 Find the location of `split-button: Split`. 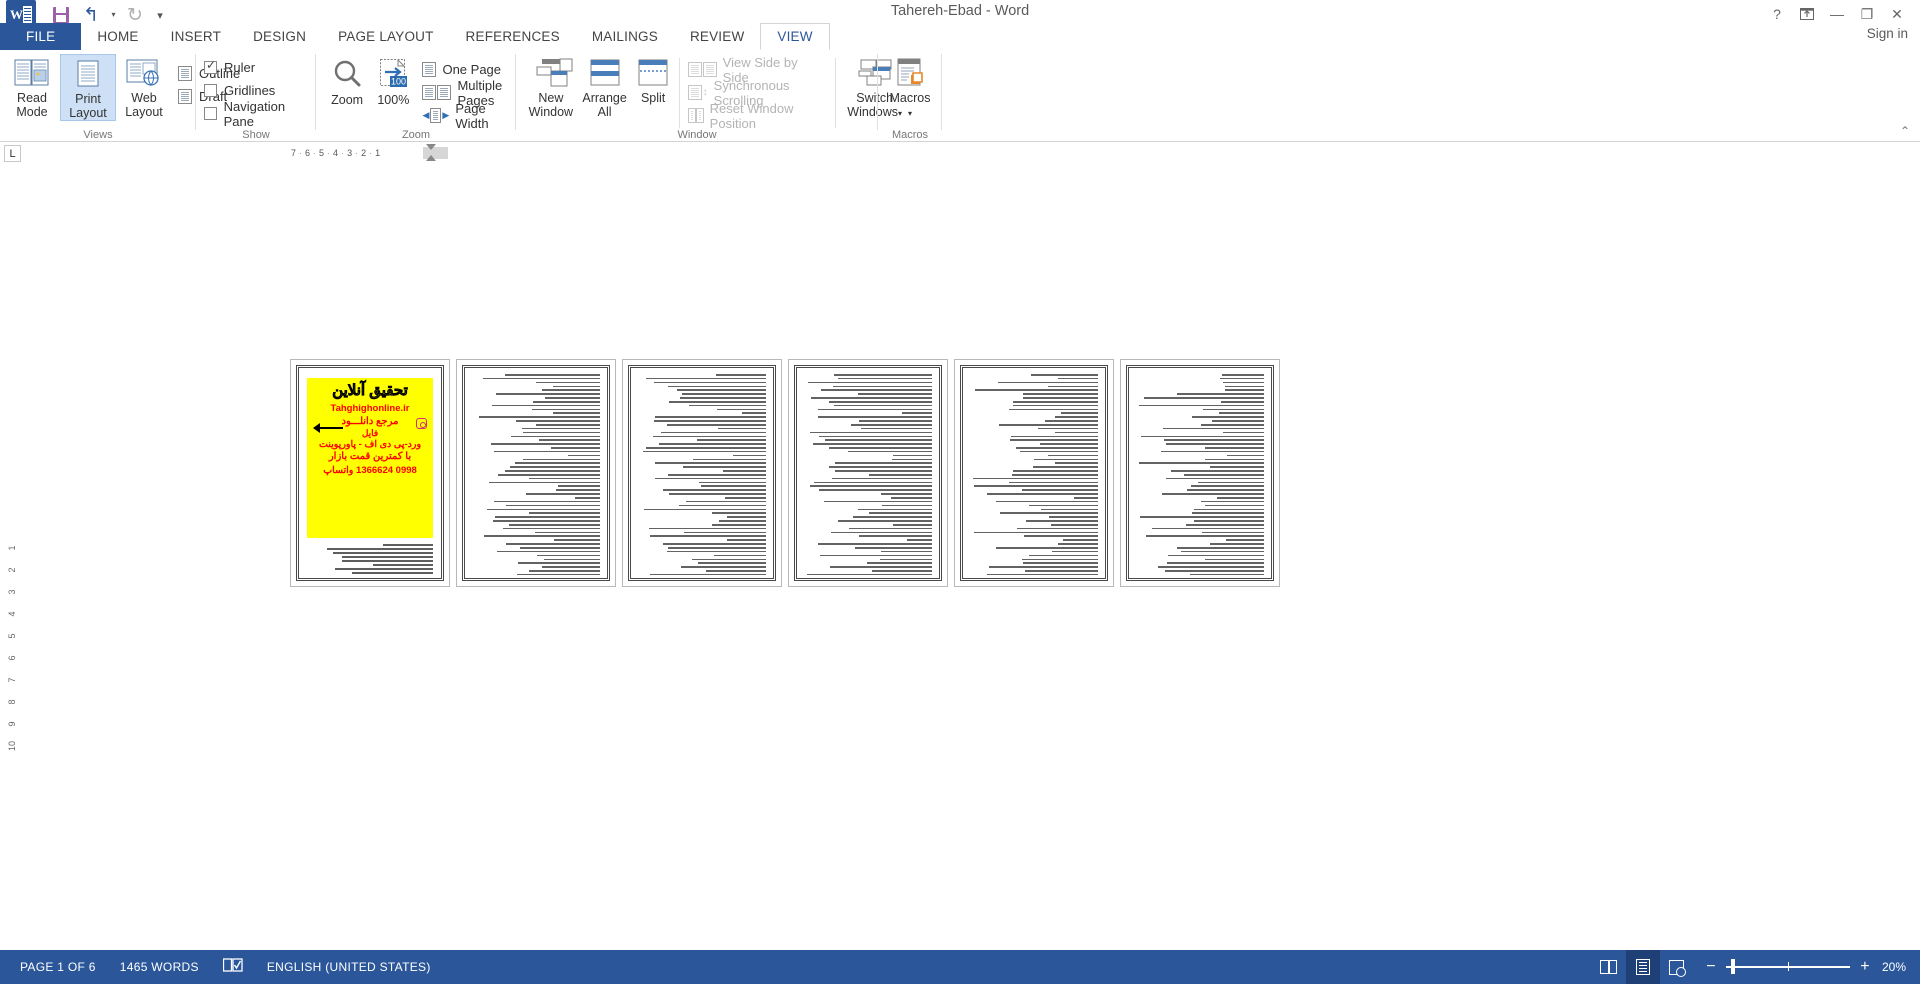

split-button: Split is located at coordinates (652, 79).